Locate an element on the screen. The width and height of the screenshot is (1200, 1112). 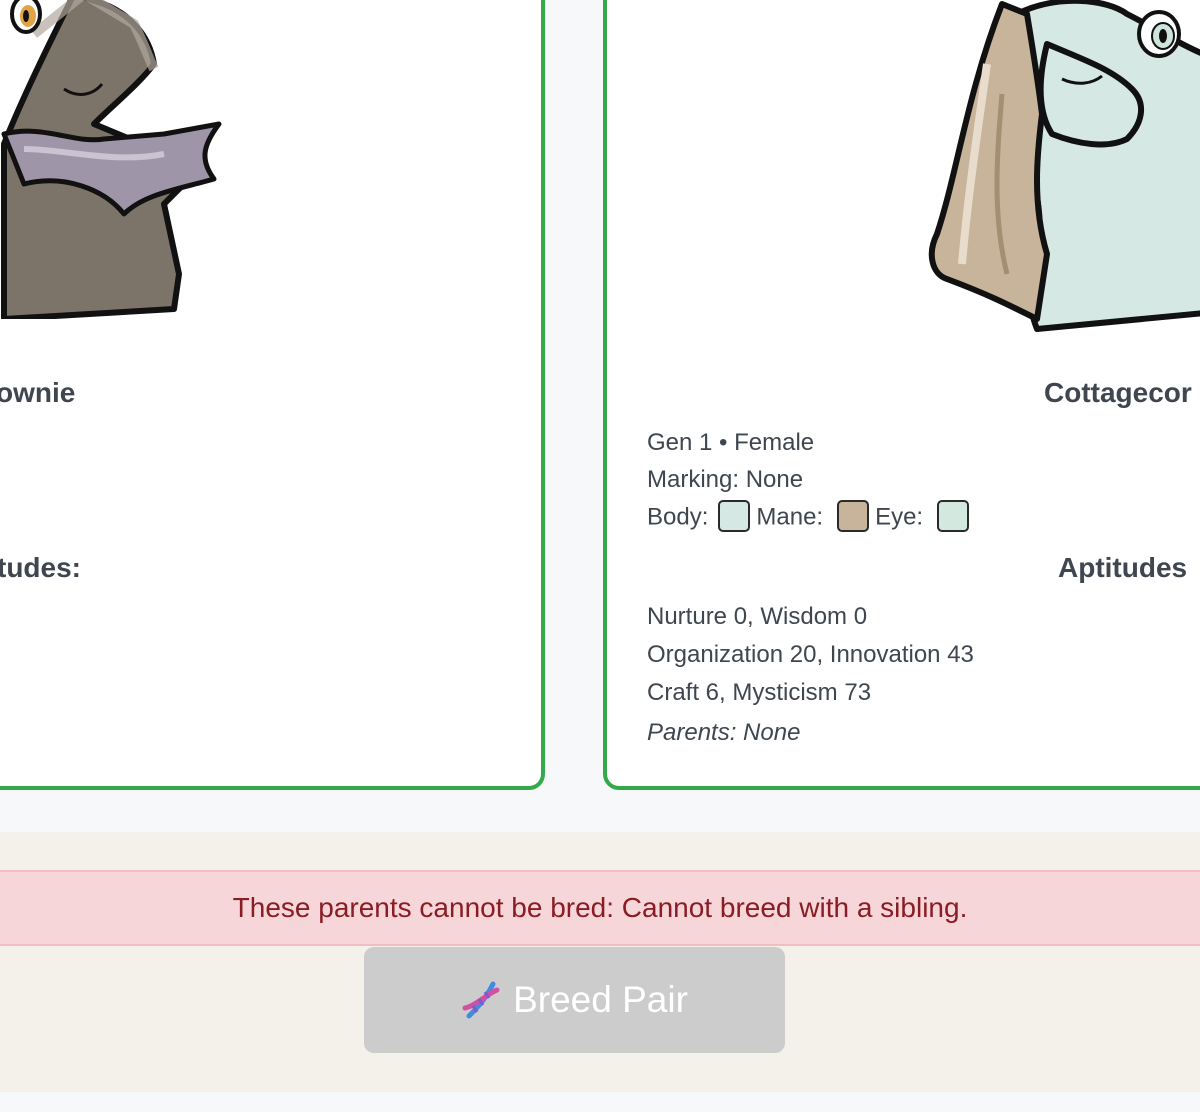
pony-portrait-right is located at coordinates (1064, 166).